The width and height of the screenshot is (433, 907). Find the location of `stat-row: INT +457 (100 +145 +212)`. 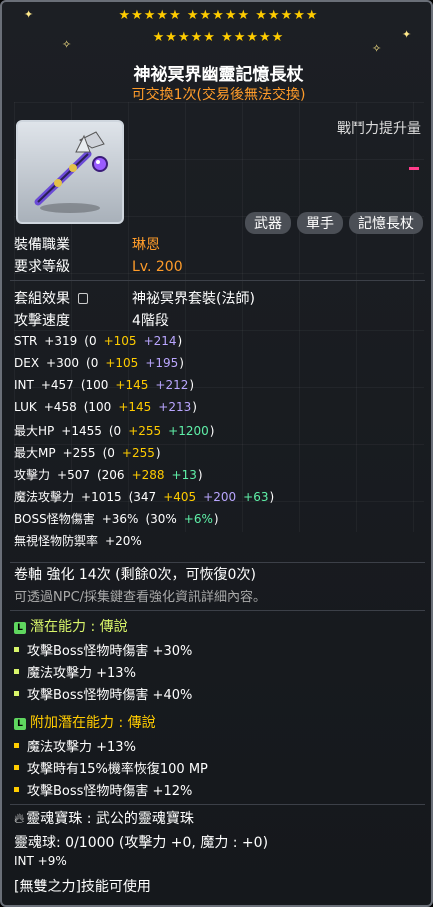

stat-row: INT +457 (100 +145 +212) is located at coordinates (104, 385).